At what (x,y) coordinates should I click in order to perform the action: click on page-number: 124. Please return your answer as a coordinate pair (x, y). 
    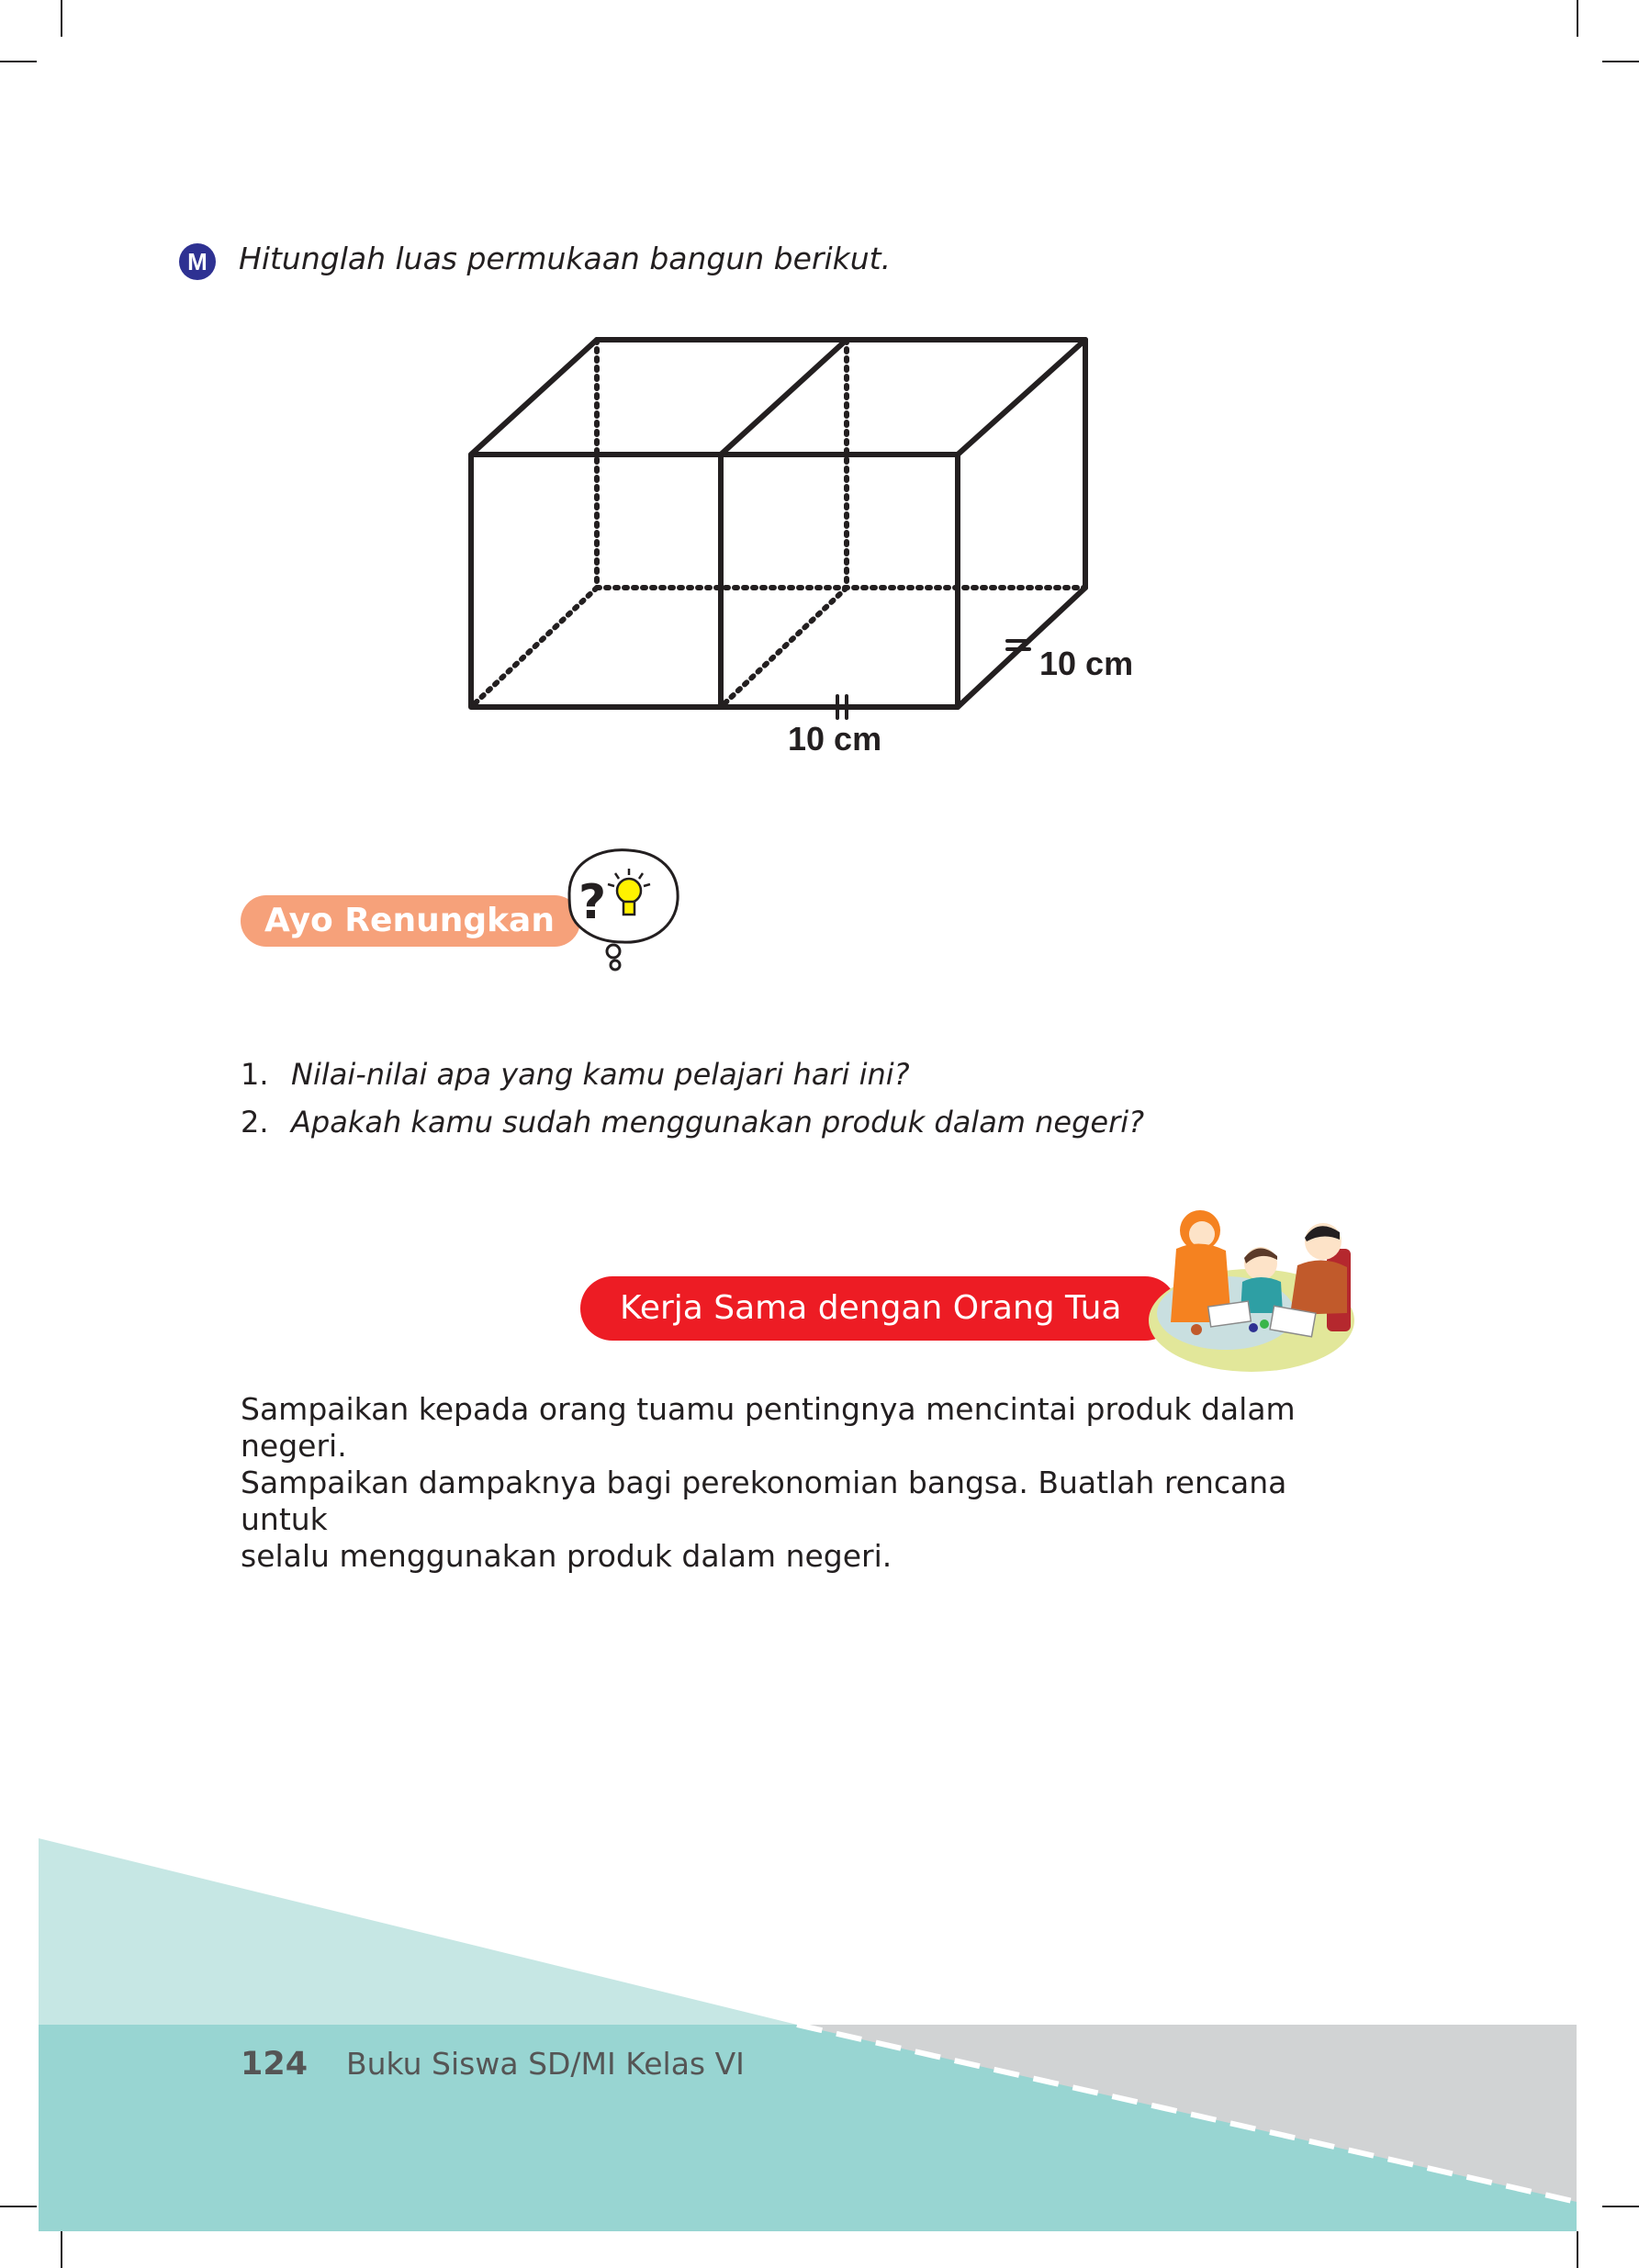
    Looking at the image, I should click on (275, 2064).